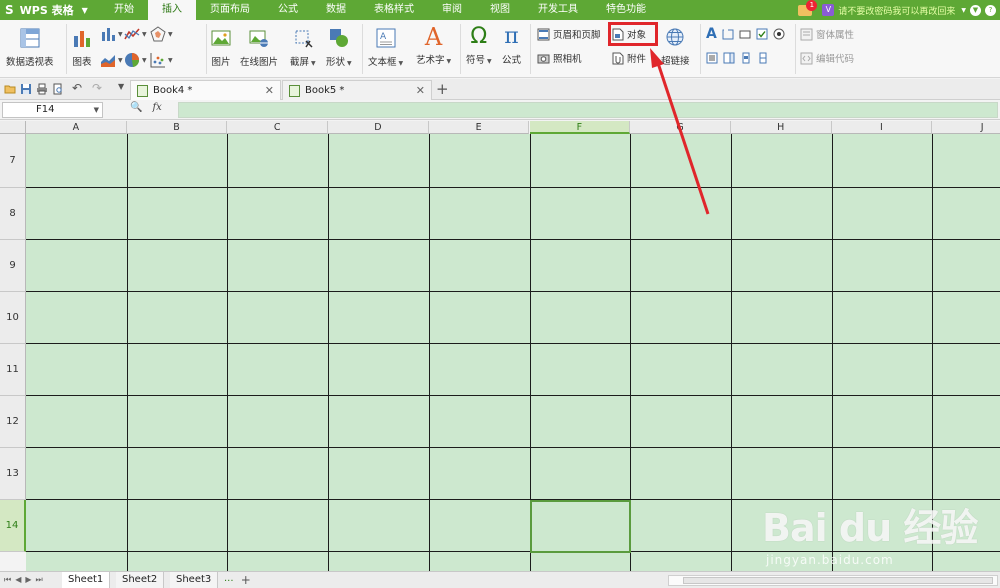 The image size is (1000, 588). What do you see at coordinates (626, 10) in the screenshot?
I see `tab-special: 特色功能` at bounding box center [626, 10].